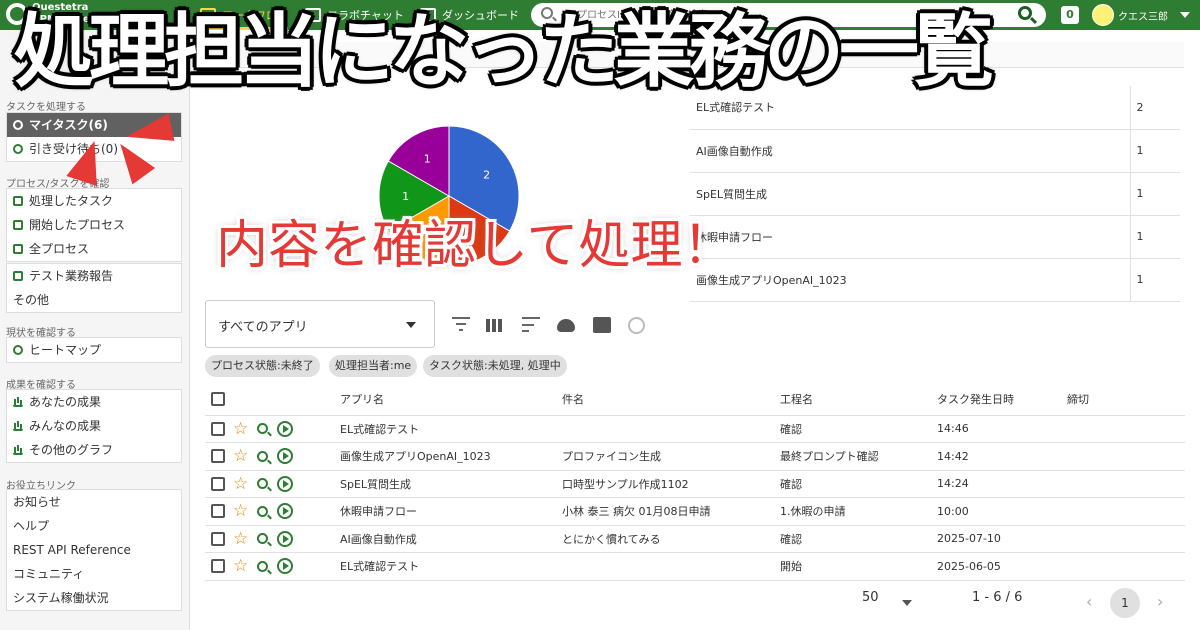  I want to click on sidebar-group-saved: テスト業務報告 その他, so click(94, 288).